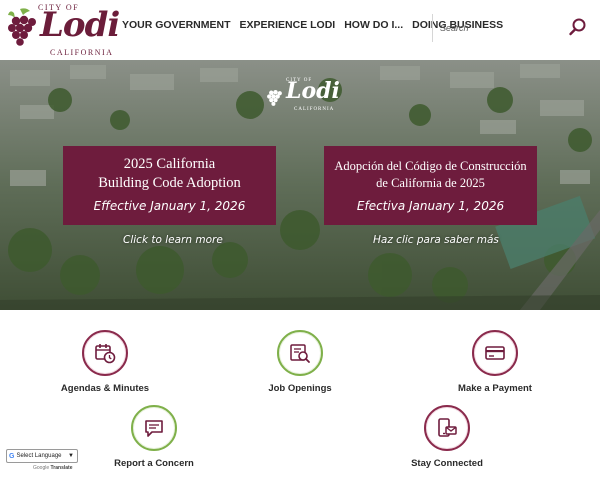 Image resolution: width=600 pixels, height=480 pixels. I want to click on card-title-line-2: Building Code Adoption, so click(169, 183).